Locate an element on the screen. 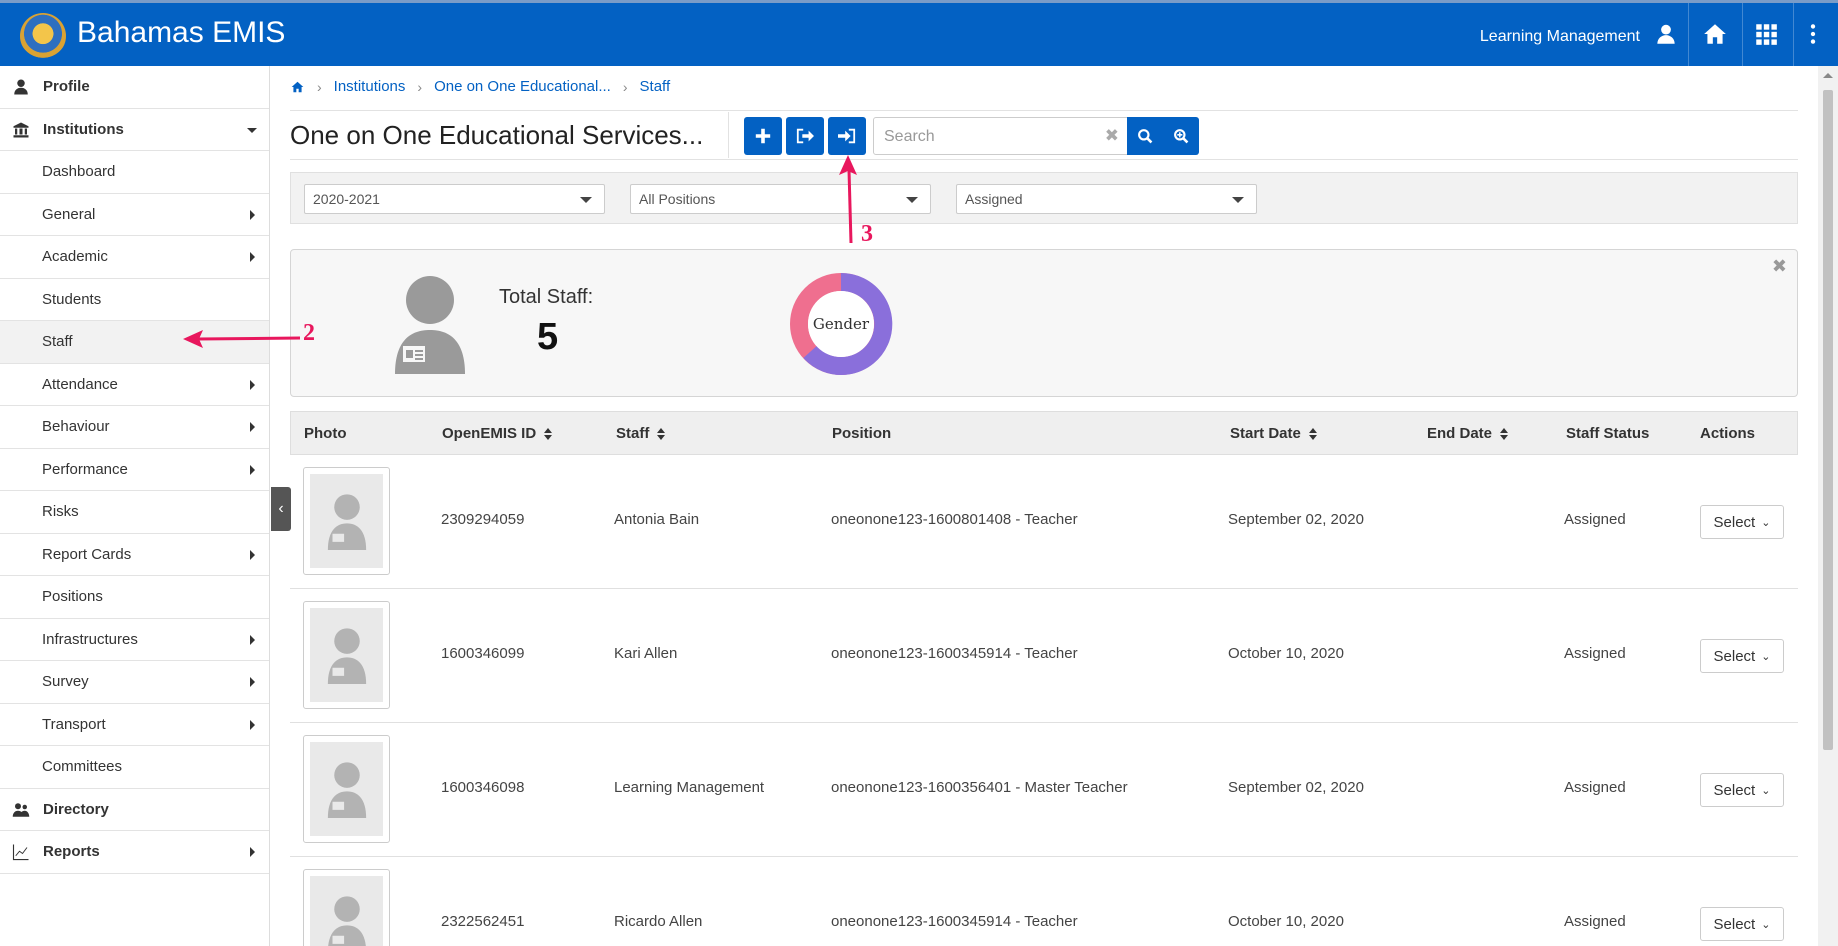 This screenshot has height=946, width=1838. annotation-number-2: 2 is located at coordinates (309, 333).